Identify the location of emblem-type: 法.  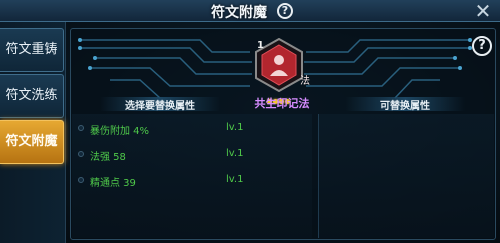
(305, 81).